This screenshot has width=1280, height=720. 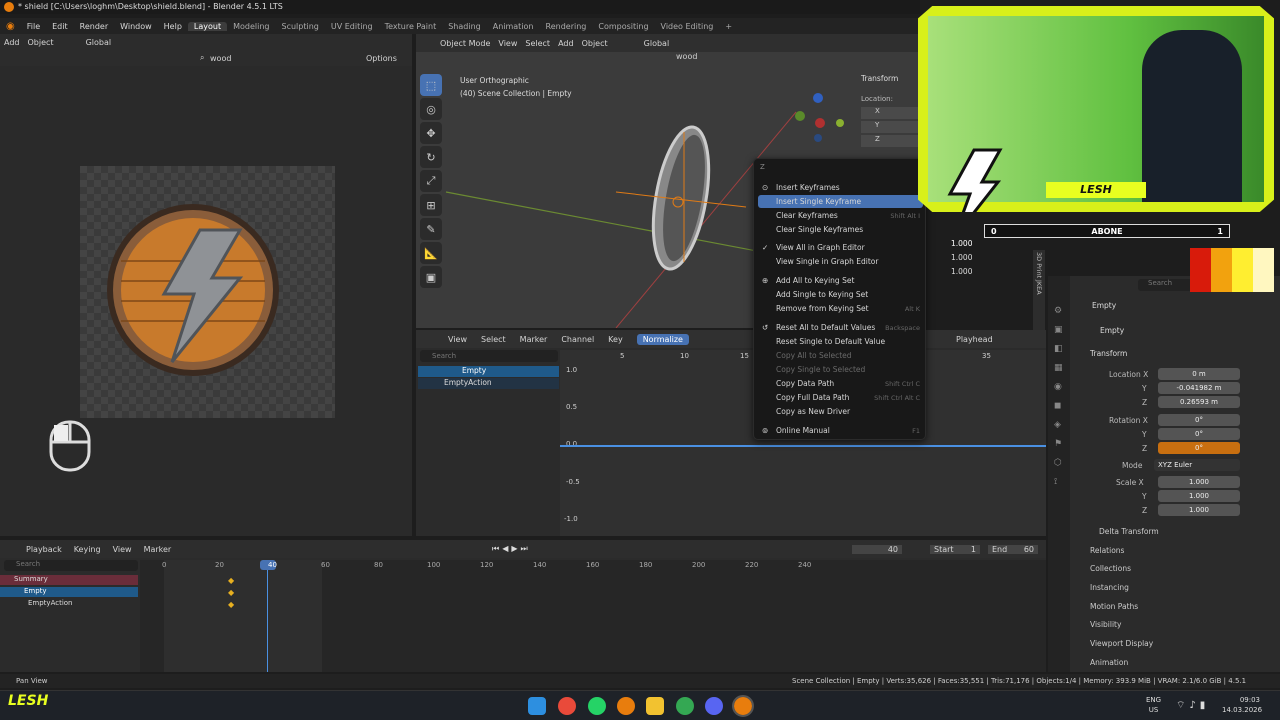 I want to click on tab-animation: Animation, so click(x=513, y=26).